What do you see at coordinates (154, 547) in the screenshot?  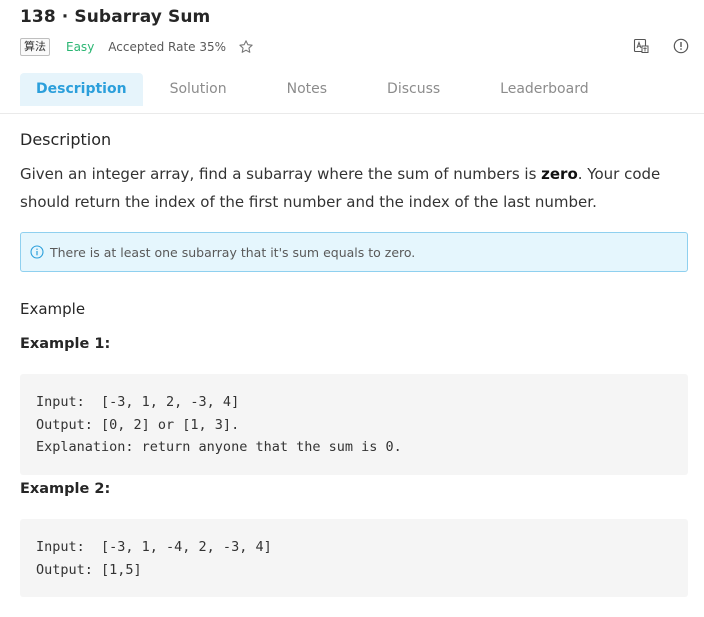 I see `code-line: Input: [-3, 1, -4, 2, -3, 4]` at bounding box center [154, 547].